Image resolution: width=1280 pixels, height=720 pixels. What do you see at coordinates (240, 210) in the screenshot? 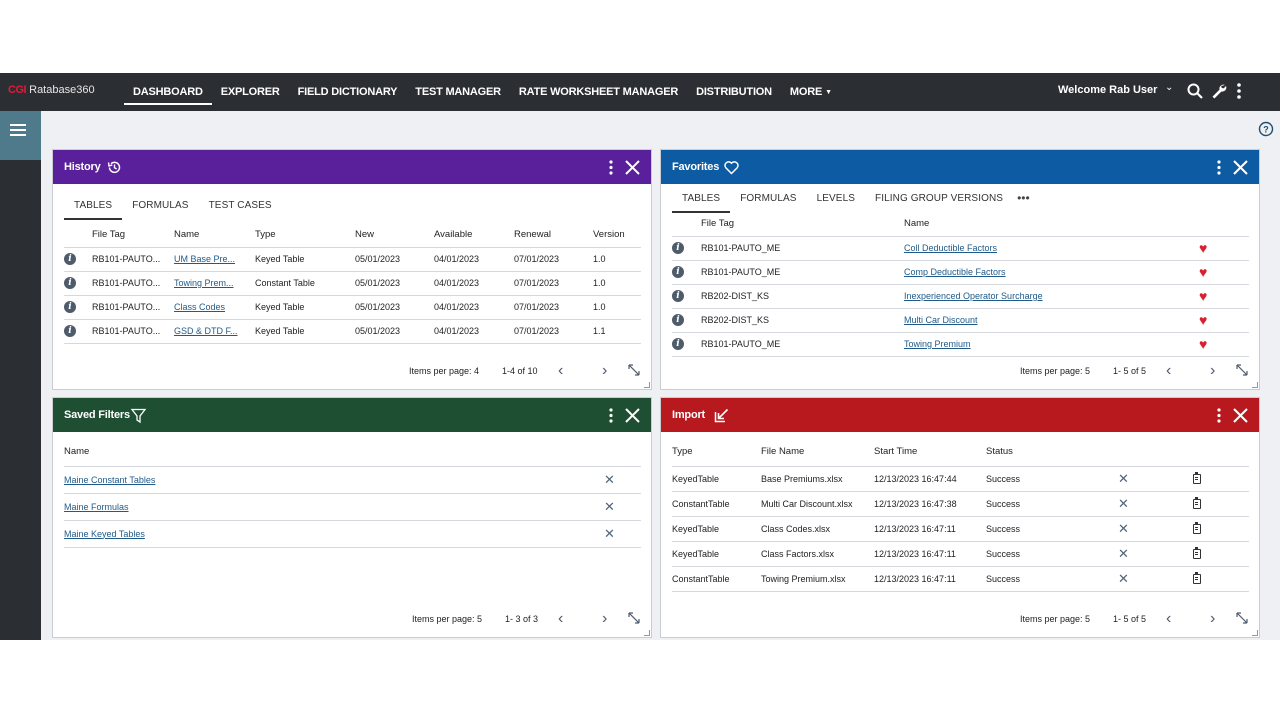
I see `tab-test-cases: TEST CASES` at bounding box center [240, 210].